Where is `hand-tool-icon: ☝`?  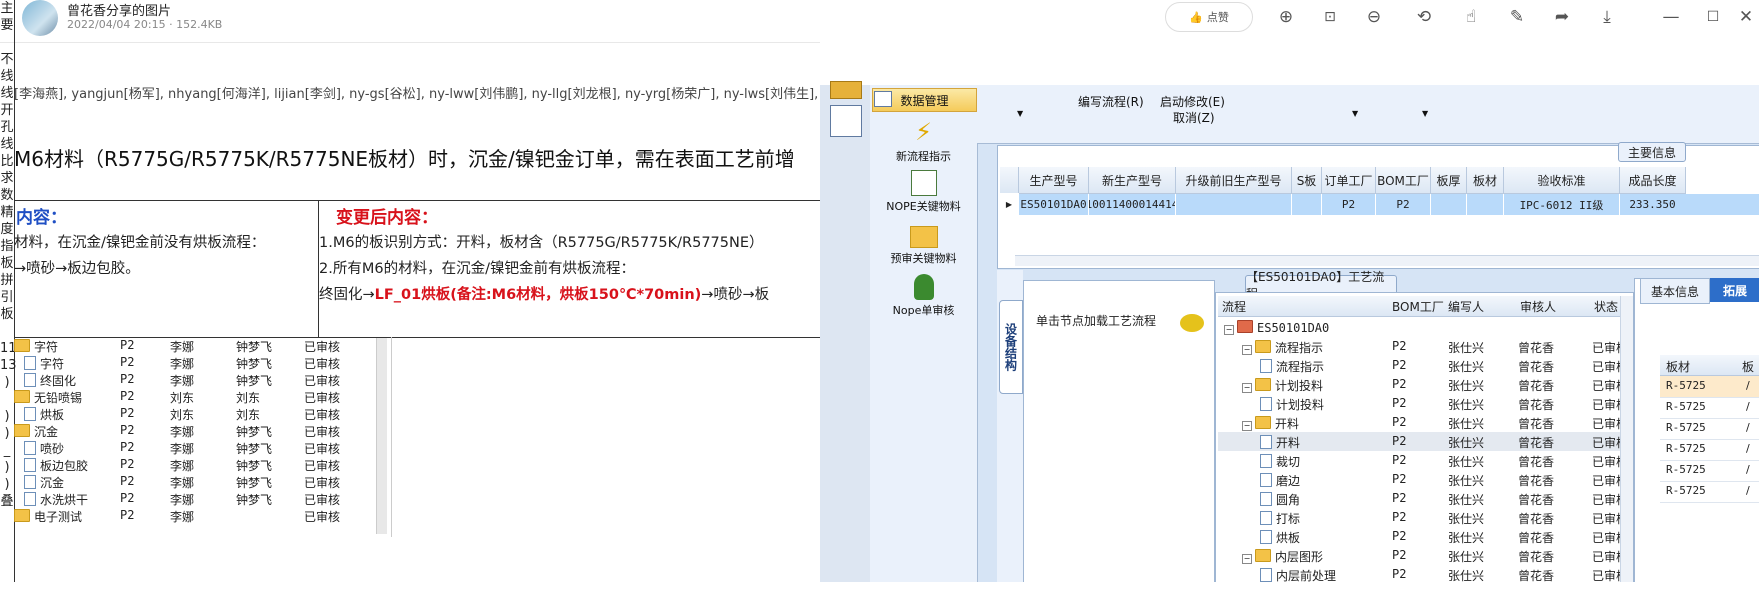
hand-tool-icon: ☝ is located at coordinates (1471, 17).